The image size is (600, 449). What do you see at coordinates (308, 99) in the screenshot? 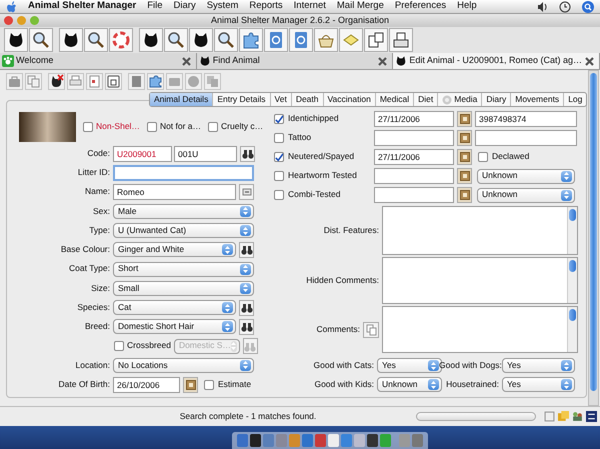
I see `section-tab: Death` at bounding box center [308, 99].